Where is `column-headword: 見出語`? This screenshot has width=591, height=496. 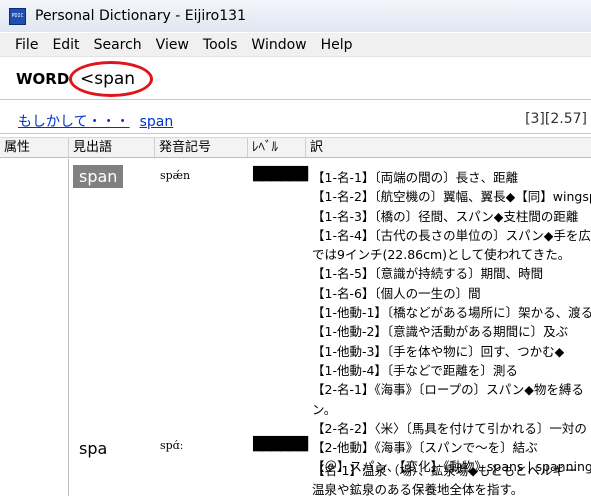
column-headword: 見出語 is located at coordinates (112, 147).